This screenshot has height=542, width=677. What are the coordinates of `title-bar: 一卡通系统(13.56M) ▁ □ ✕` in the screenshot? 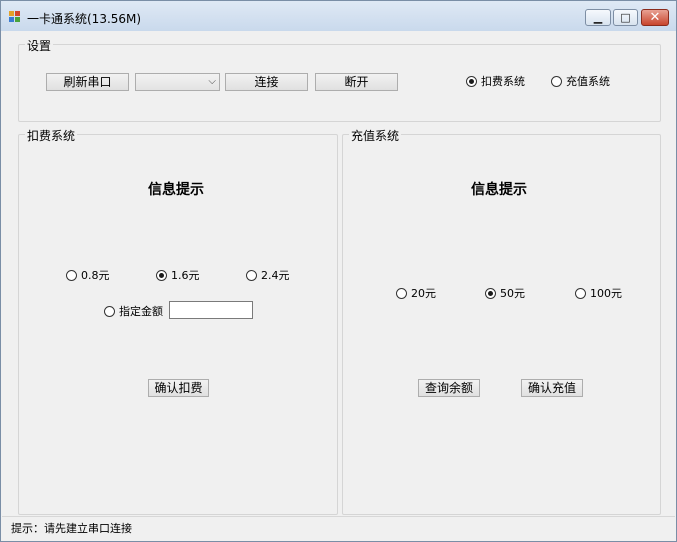 It's located at (338, 16).